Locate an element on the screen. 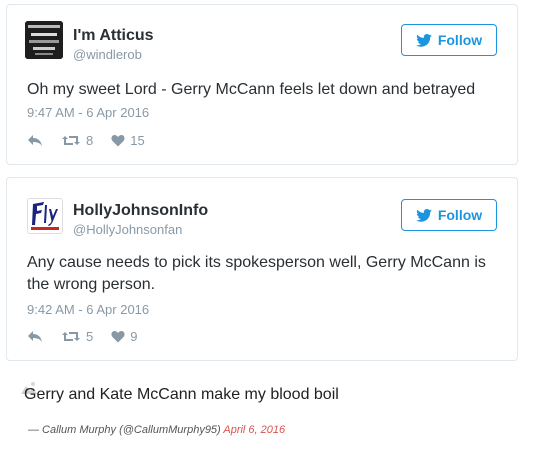 The width and height of the screenshot is (550, 452). tweet-timestamp: 9:47 AM - 6 Apr 2016 is located at coordinates (88, 112).